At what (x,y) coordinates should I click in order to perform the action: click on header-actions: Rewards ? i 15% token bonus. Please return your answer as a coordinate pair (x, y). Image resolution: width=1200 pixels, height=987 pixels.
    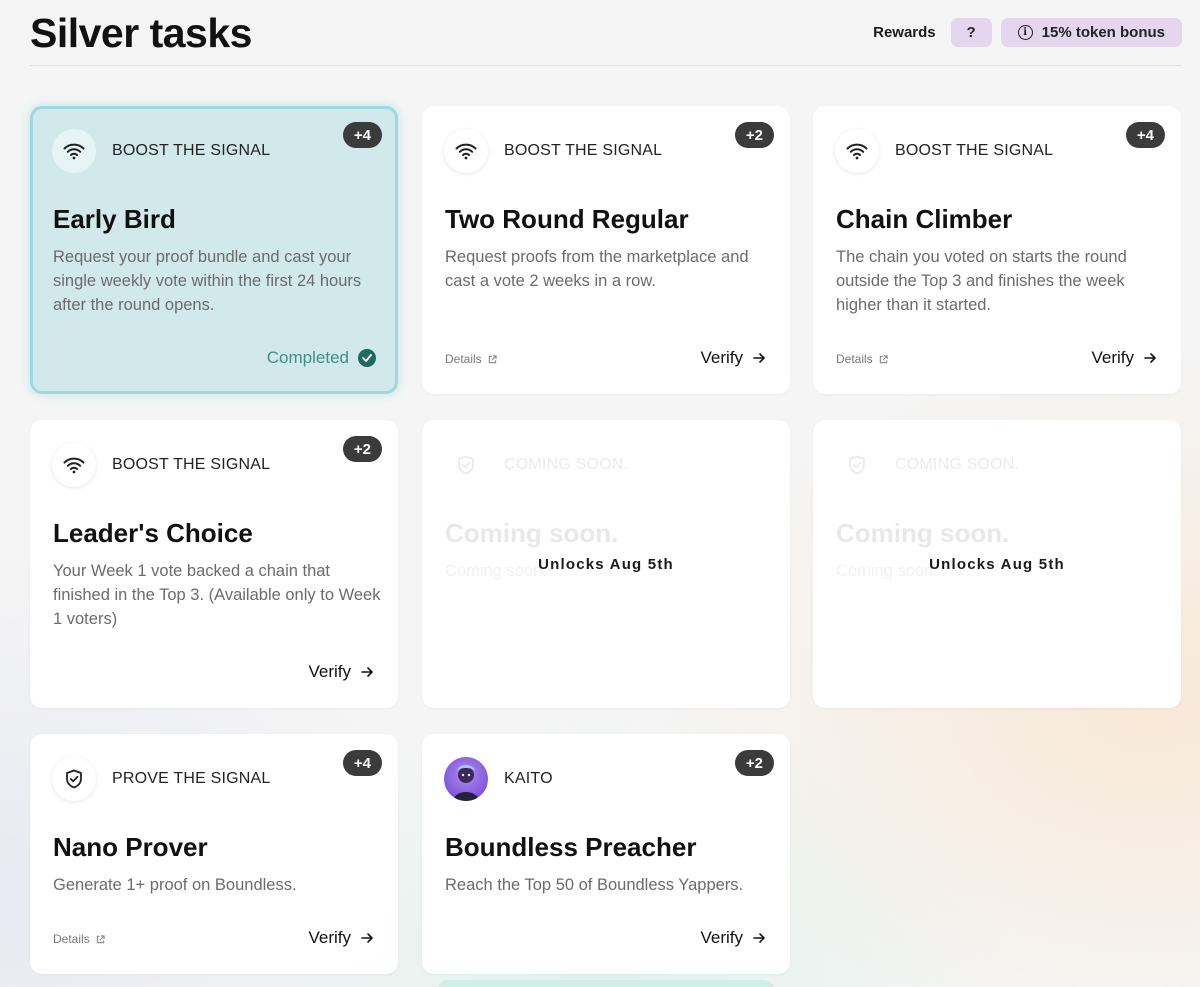
    Looking at the image, I should click on (1027, 32).